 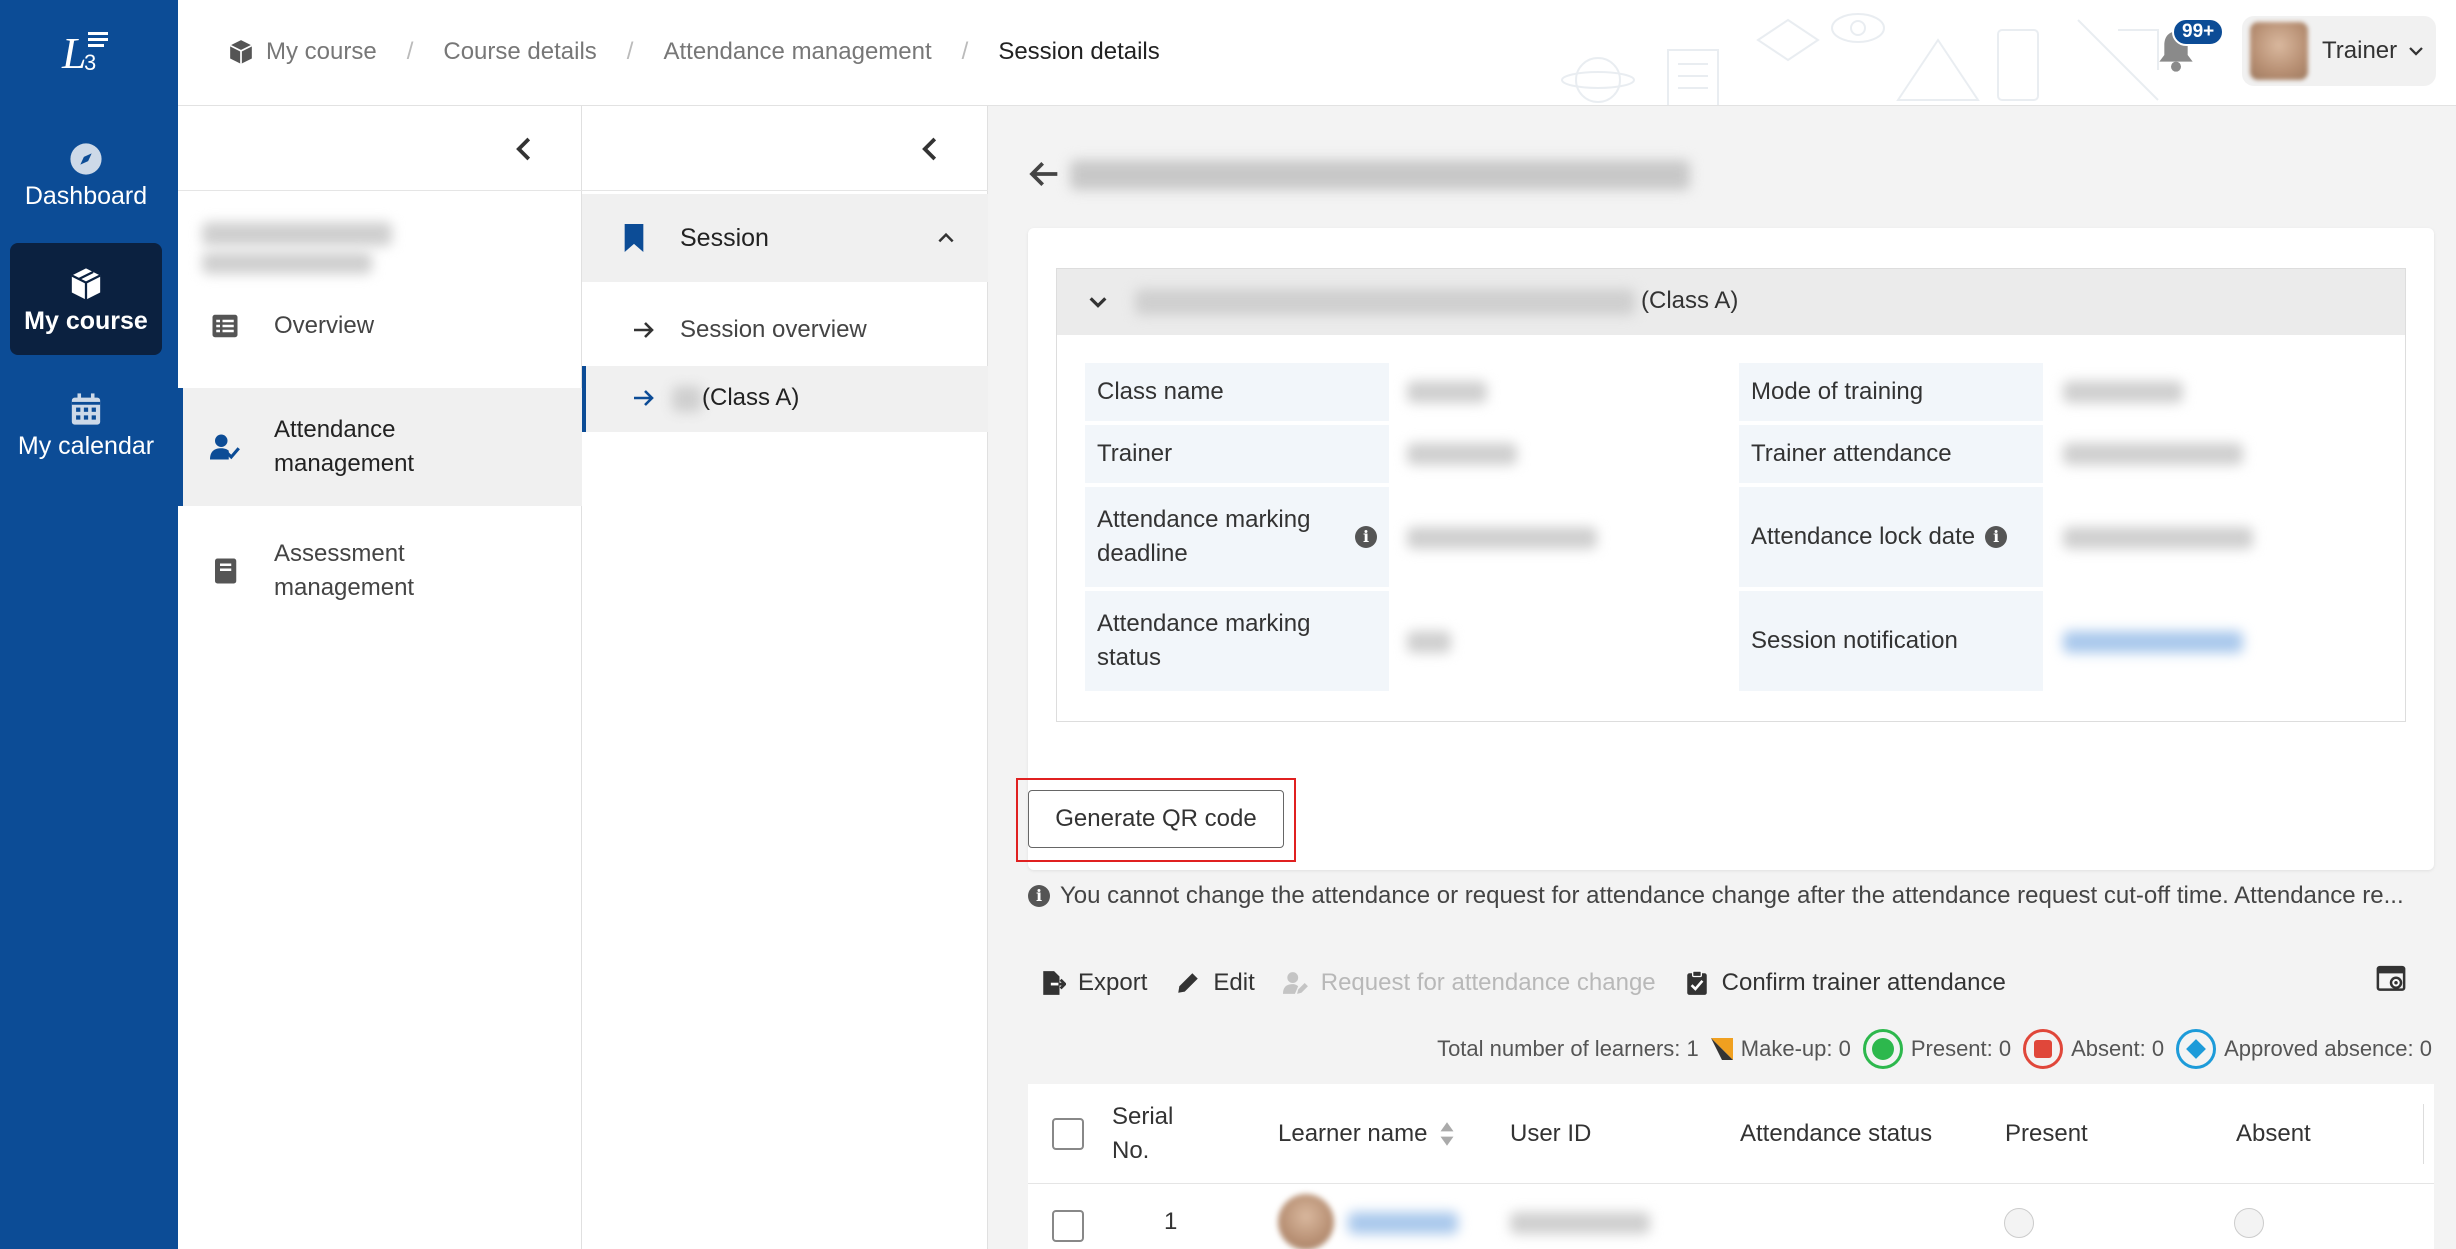 I want to click on field-label-text: Attendance lock date, so click(x=1863, y=536).